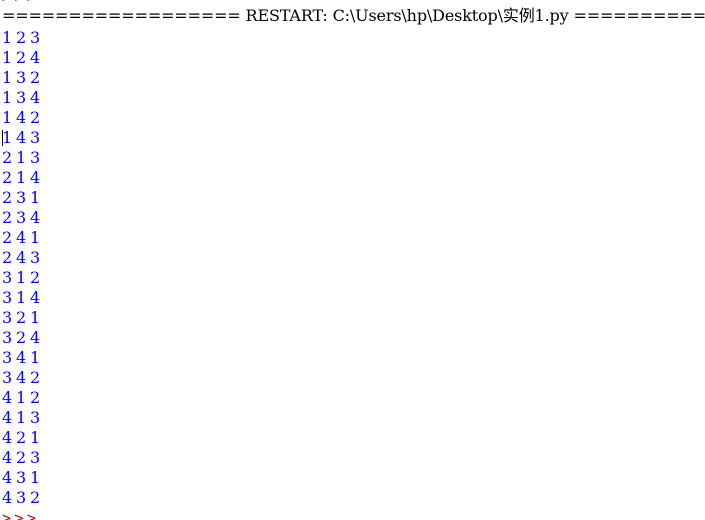  I want to click on output-row: 123, so click(23, 38).